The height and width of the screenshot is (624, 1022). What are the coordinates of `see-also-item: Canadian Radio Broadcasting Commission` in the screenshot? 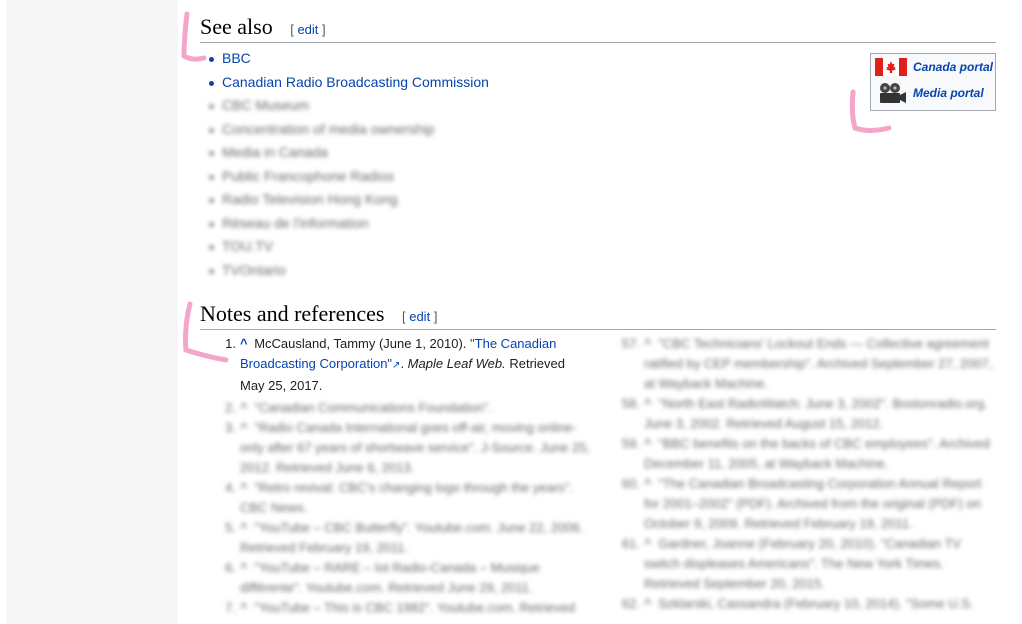 It's located at (450, 84).